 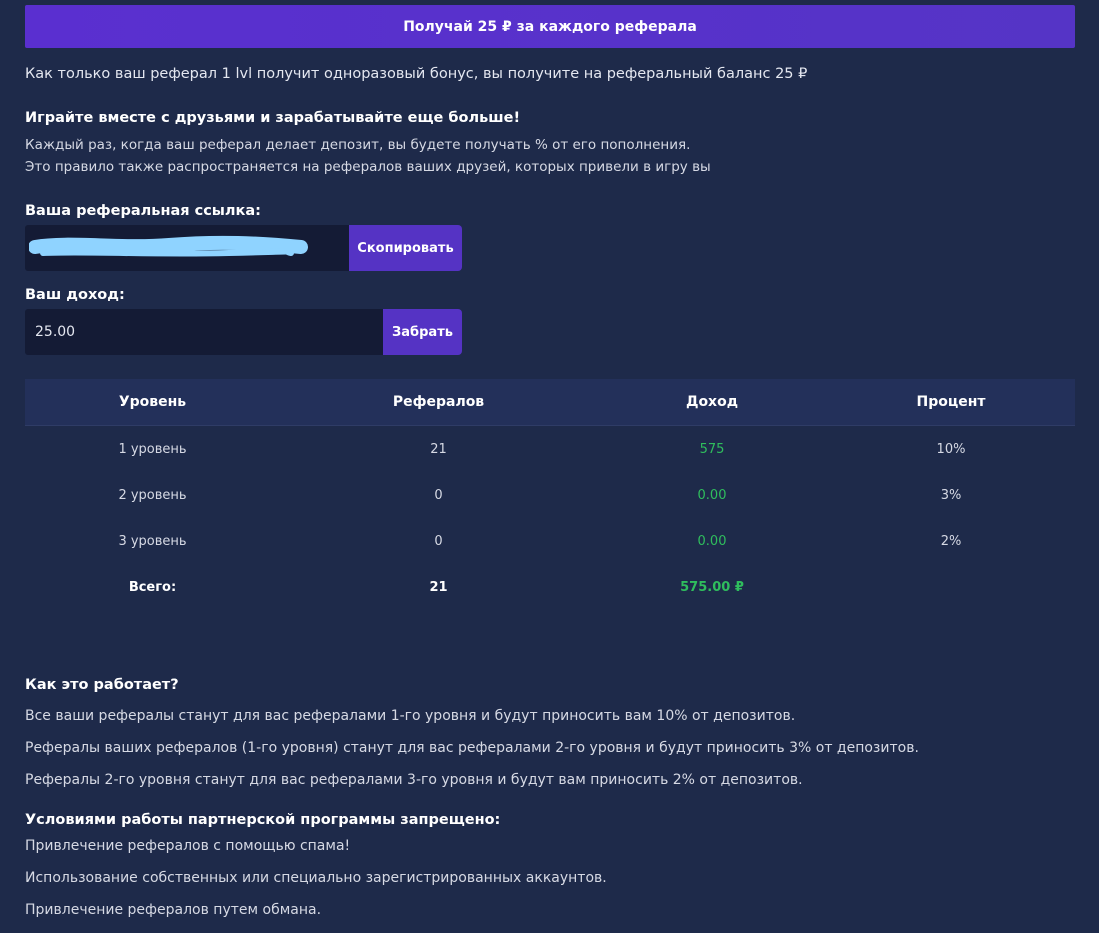 What do you see at coordinates (550, 449) in the screenshot?
I see `table-row: 1 уровень 21 575 10%` at bounding box center [550, 449].